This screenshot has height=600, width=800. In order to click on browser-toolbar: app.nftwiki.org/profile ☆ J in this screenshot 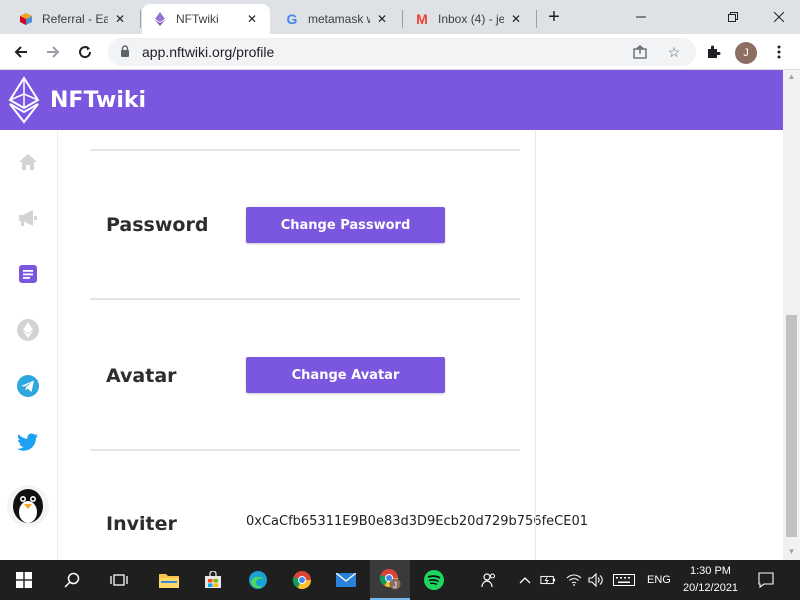, I will do `click(400, 52)`.